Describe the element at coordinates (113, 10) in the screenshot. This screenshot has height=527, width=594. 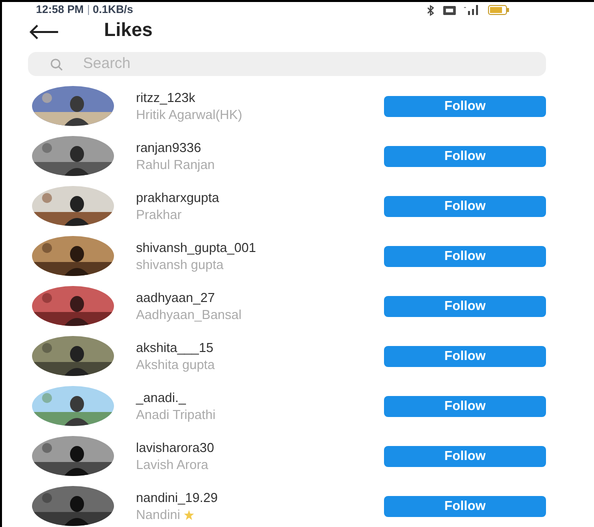
I see `network-speed: 0.1KB/s` at that location.